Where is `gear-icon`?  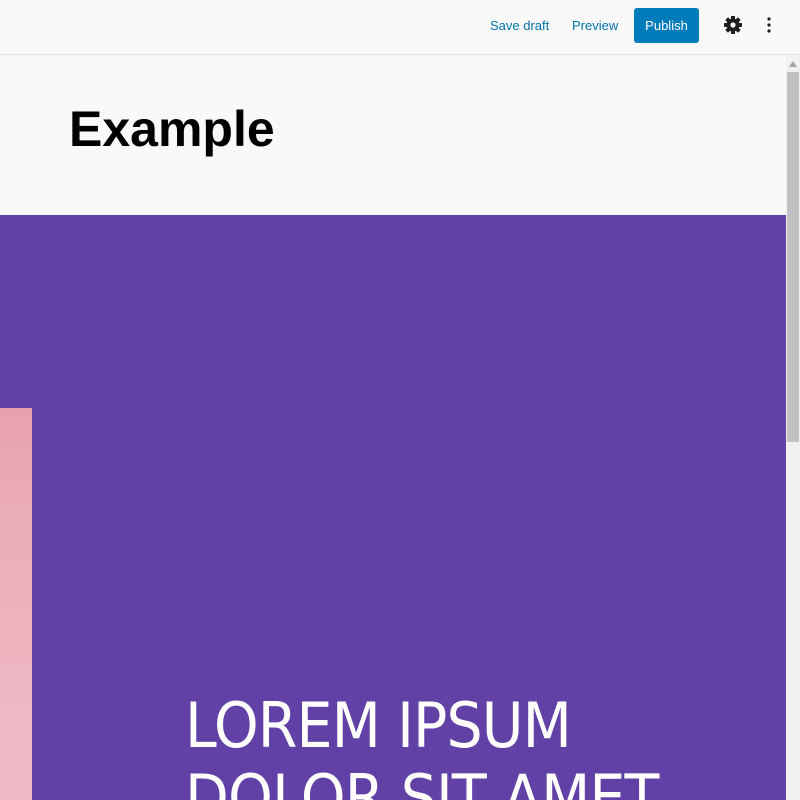 gear-icon is located at coordinates (733, 25).